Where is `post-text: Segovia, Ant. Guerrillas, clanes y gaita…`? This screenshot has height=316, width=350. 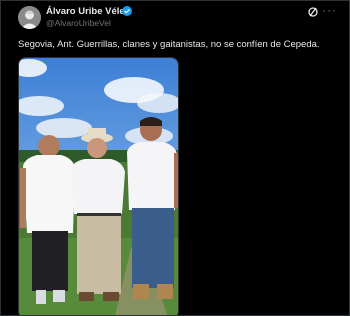 post-text: Segovia, Ant. Guerrillas, clanes y gaita… is located at coordinates (169, 44).